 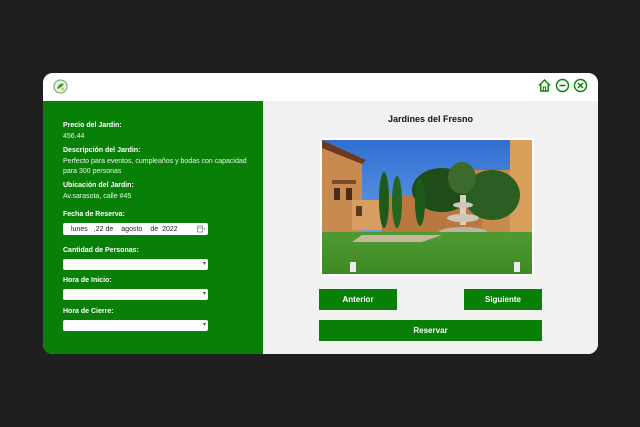 I want to click on price-value: 456.44, so click(x=74, y=136).